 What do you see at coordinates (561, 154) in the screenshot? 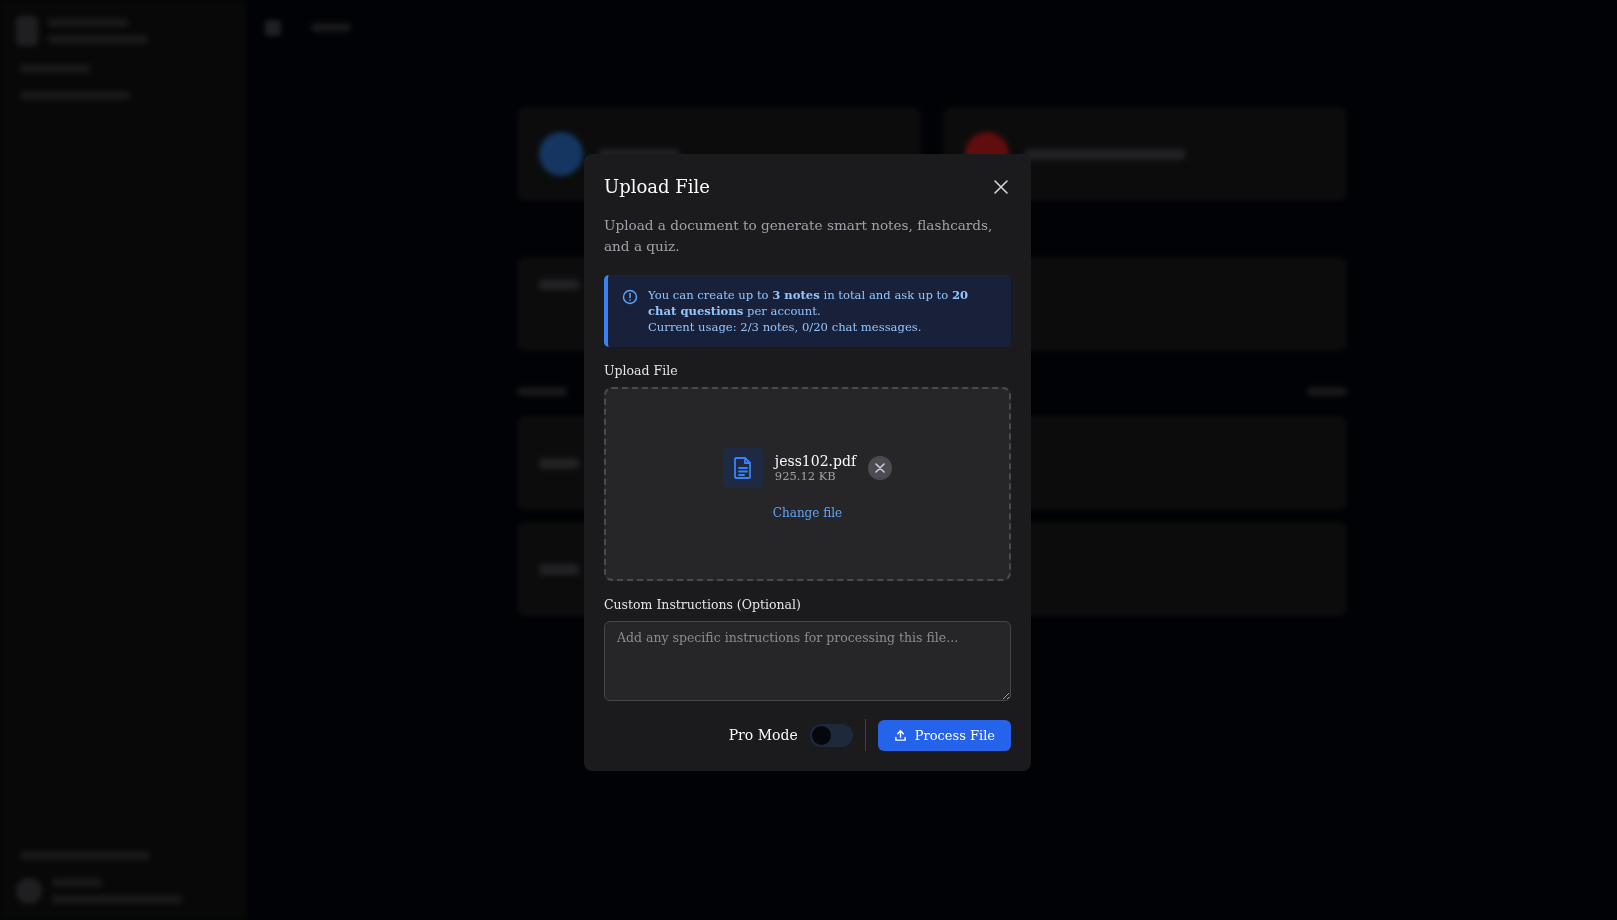
I see `circle-icon` at bounding box center [561, 154].